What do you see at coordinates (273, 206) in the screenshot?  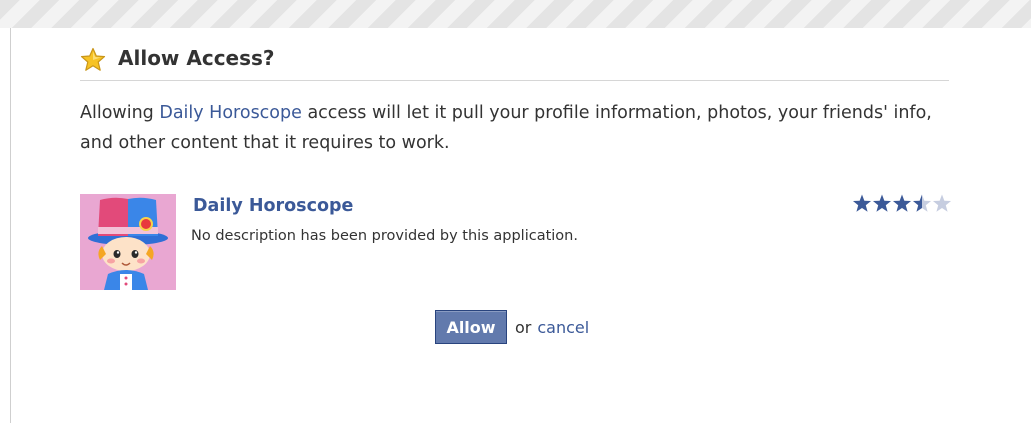 I see `app-name-link: Daily Horoscope` at bounding box center [273, 206].